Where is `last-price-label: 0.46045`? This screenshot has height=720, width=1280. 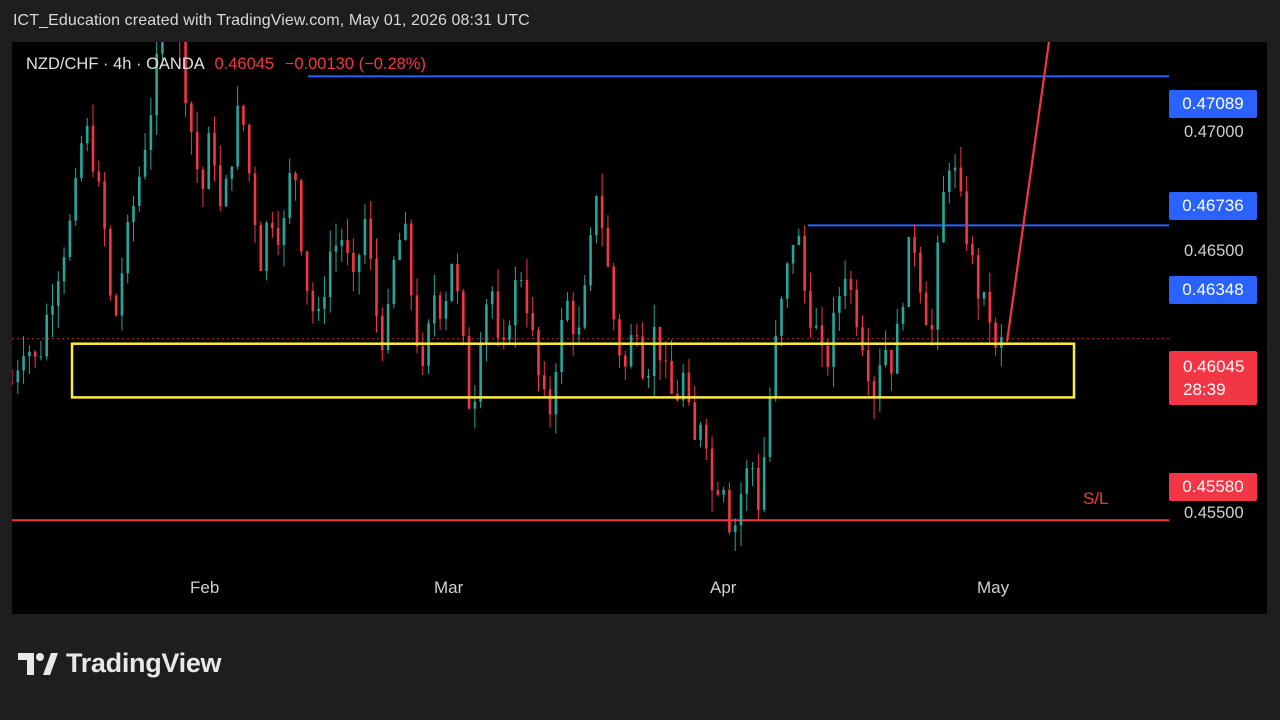 last-price-label: 0.46045 is located at coordinates (244, 64).